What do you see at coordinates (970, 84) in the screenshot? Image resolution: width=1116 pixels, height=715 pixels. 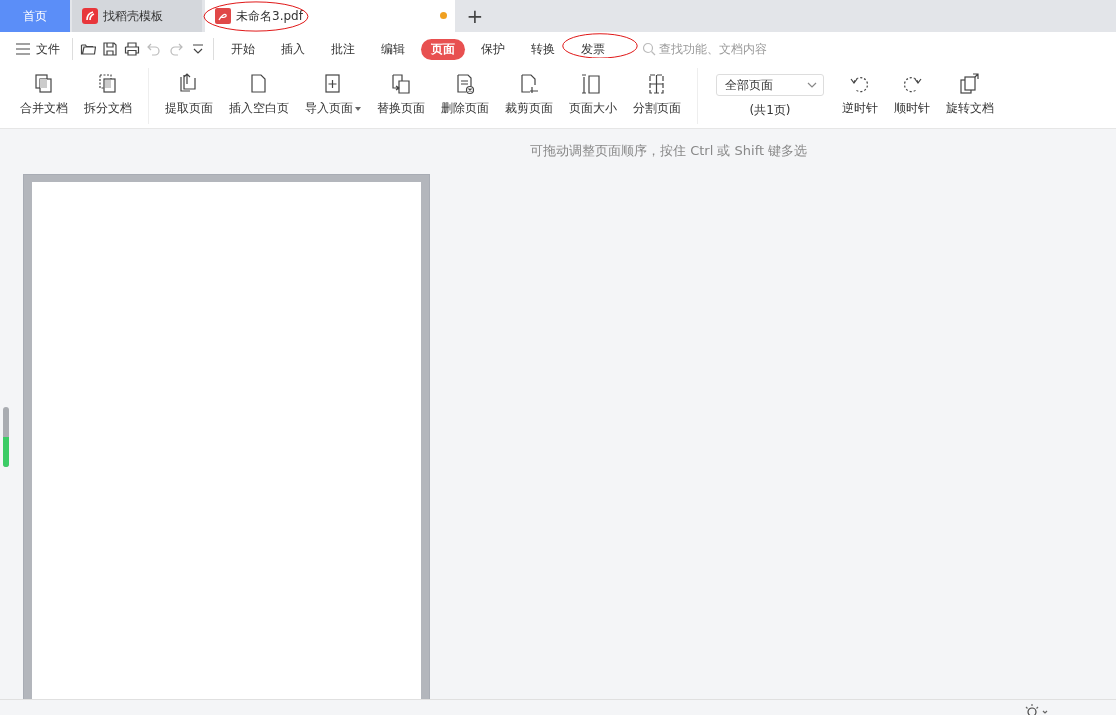 I see `documents-rotate-icon` at bounding box center [970, 84].